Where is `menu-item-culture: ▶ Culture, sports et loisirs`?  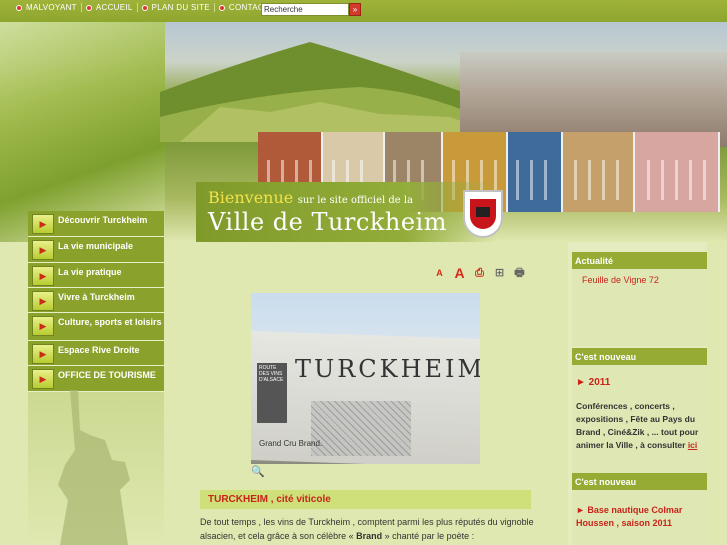 menu-item-culture: ▶ Culture, sports et loisirs is located at coordinates (96, 327).